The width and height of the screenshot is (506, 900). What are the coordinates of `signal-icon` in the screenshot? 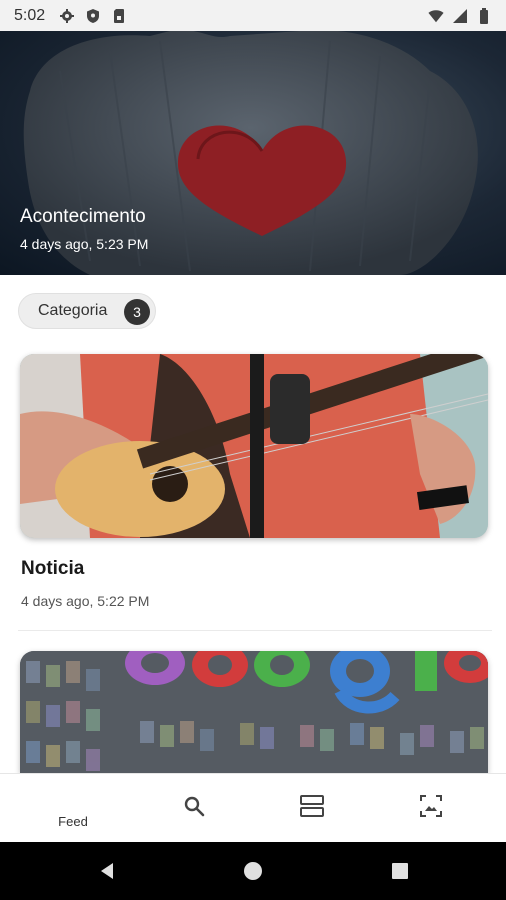 It's located at (460, 16).